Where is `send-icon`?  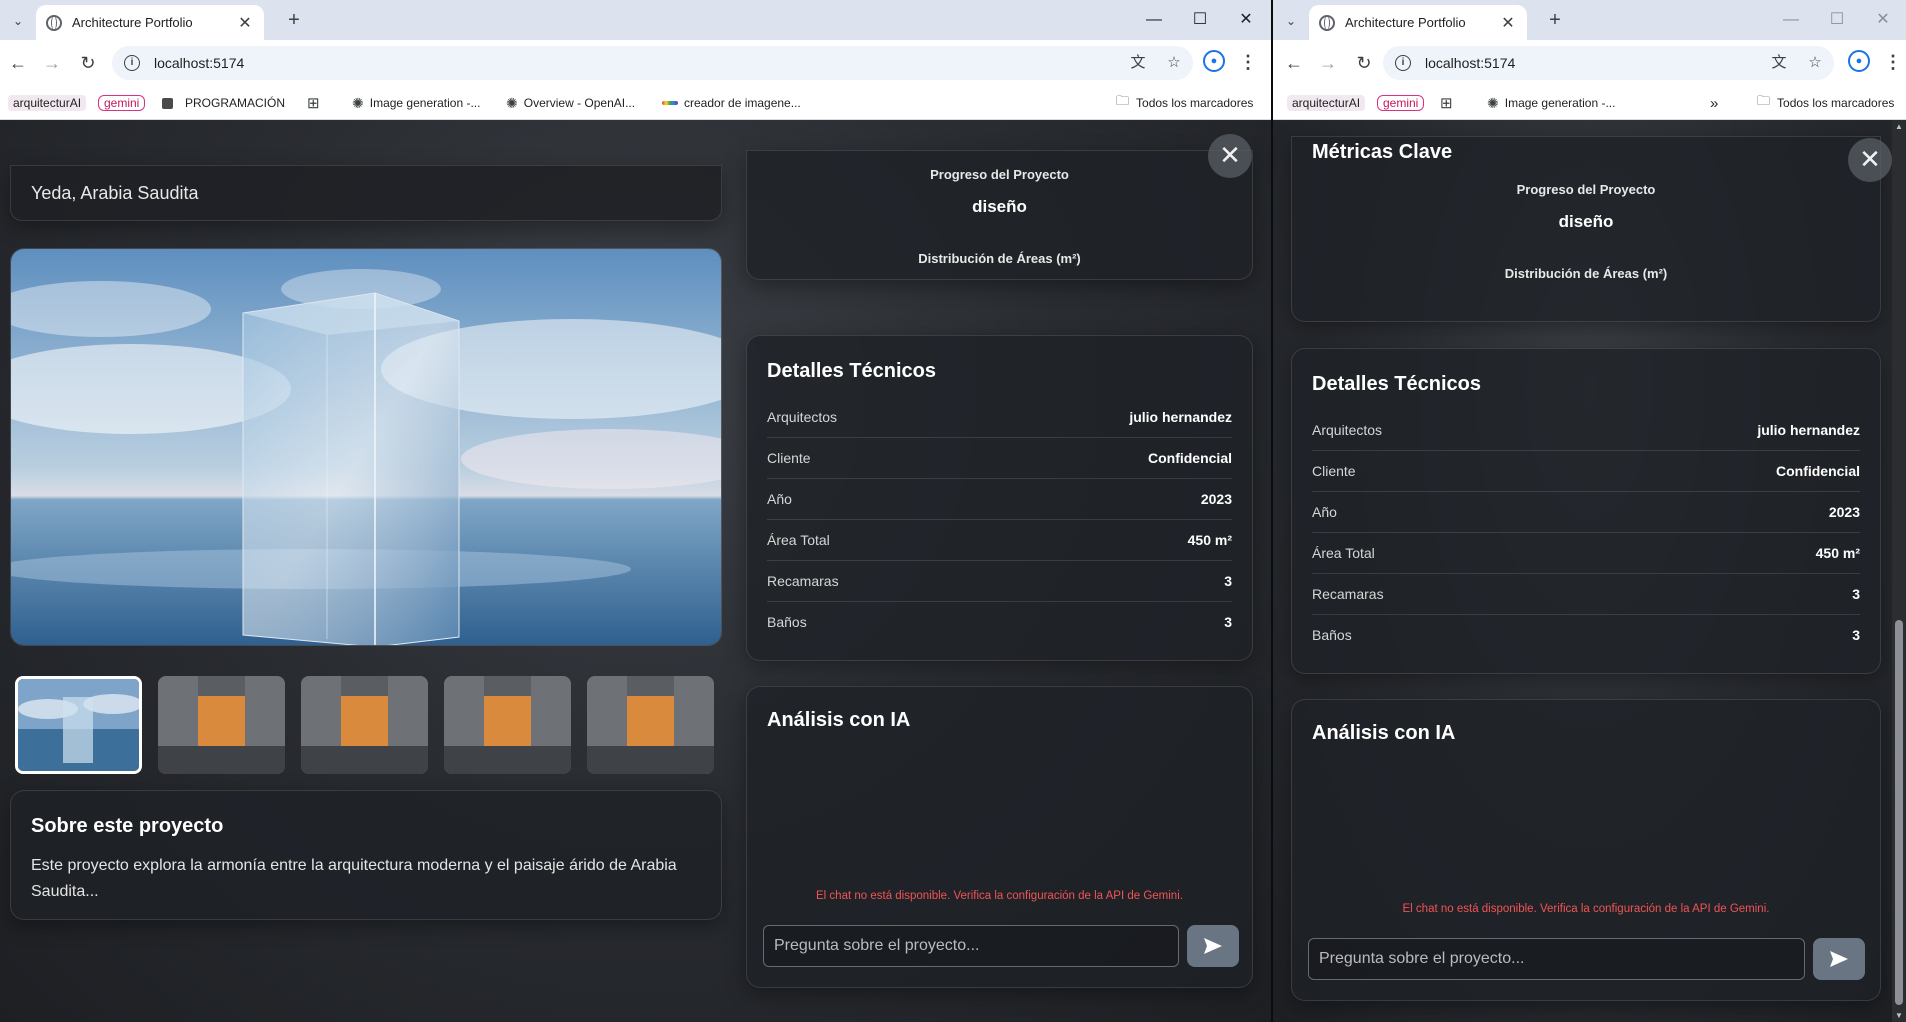 send-icon is located at coordinates (1213, 946).